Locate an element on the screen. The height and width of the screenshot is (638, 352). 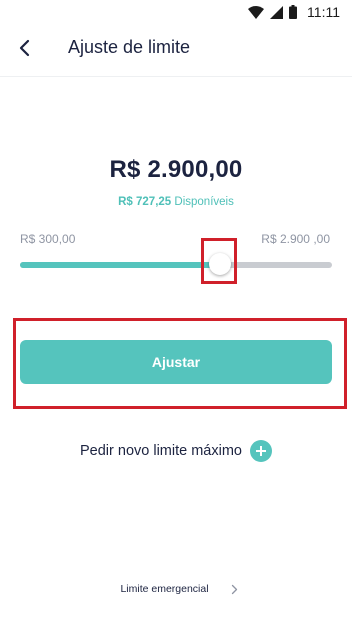
emergency-limit-link: Limite emergencial is located at coordinates (176, 589).